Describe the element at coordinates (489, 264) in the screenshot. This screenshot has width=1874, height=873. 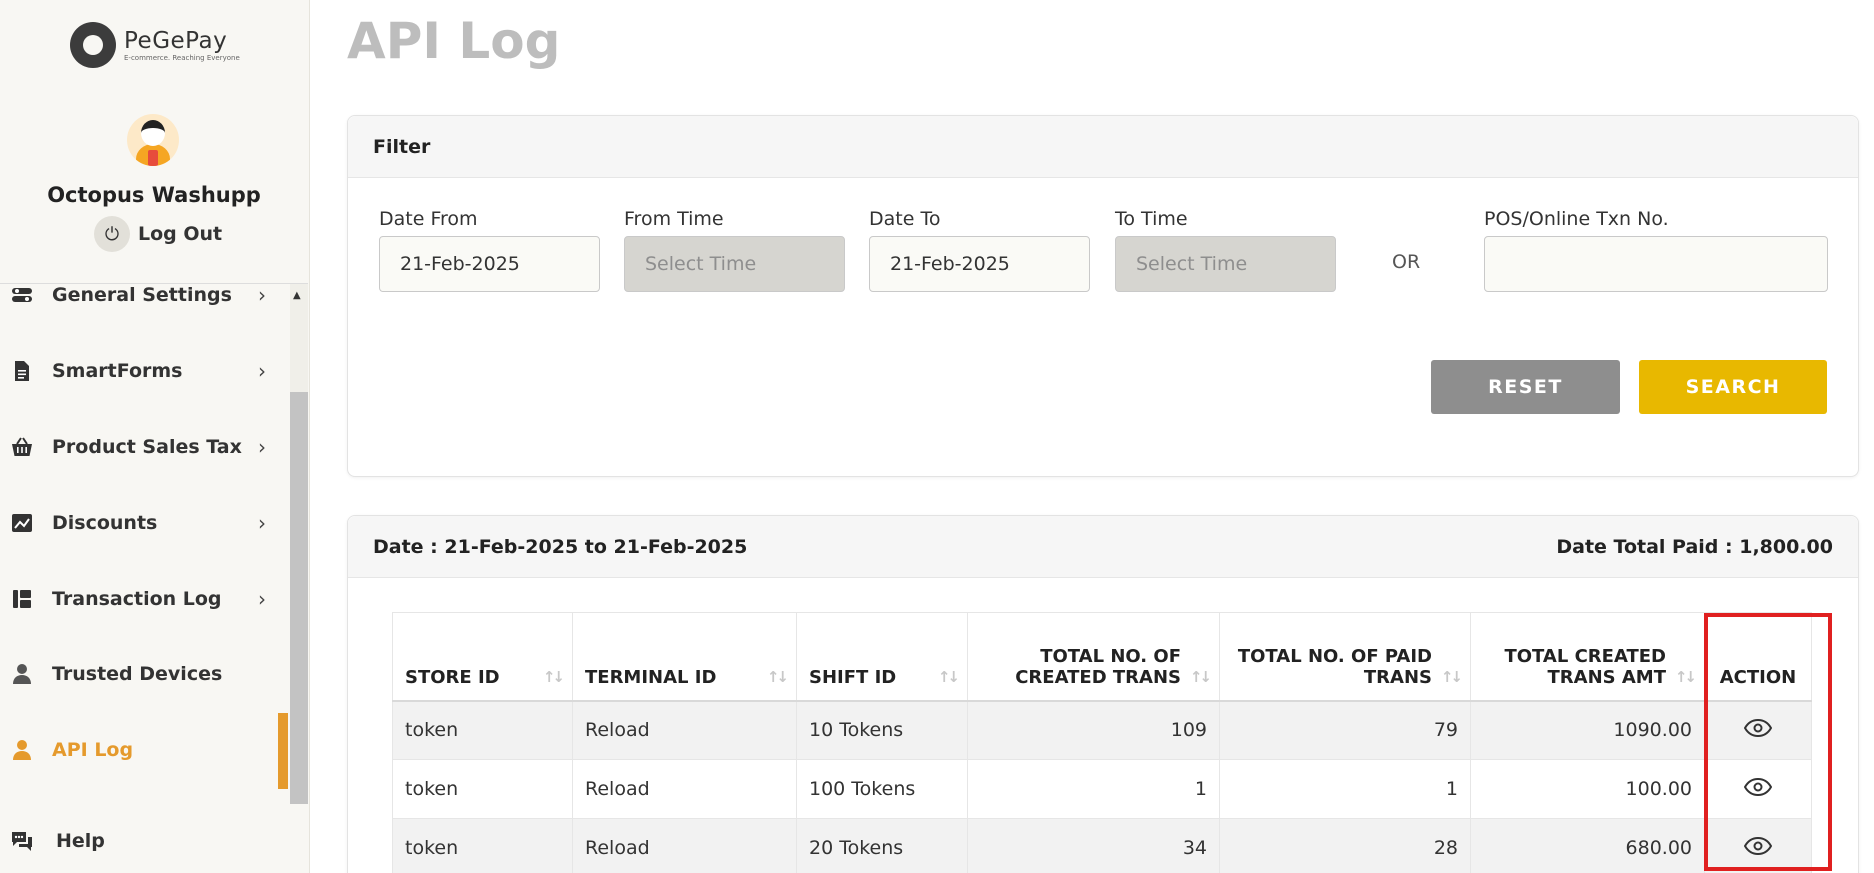
I see `date-from-field: 21-Feb-2025` at that location.